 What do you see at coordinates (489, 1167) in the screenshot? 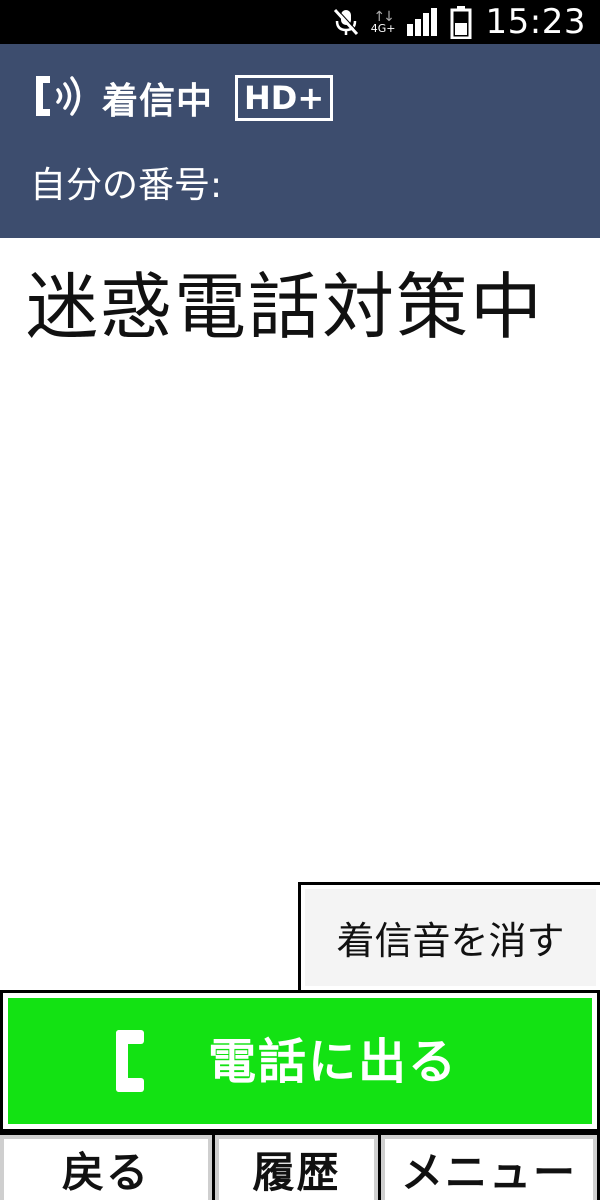
I see `menu-softkey: メニュー` at bounding box center [489, 1167].